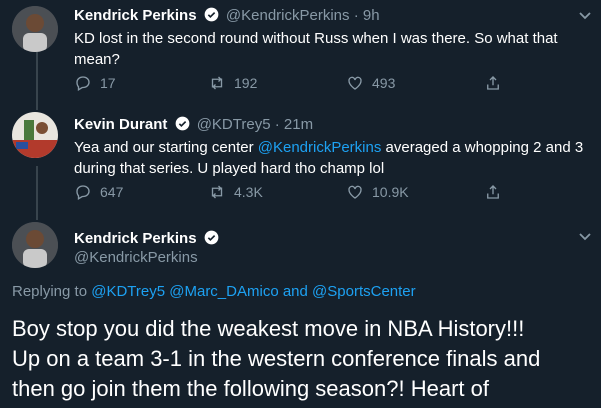 The image size is (601, 408). I want to click on reply-button: 17, so click(95, 83).